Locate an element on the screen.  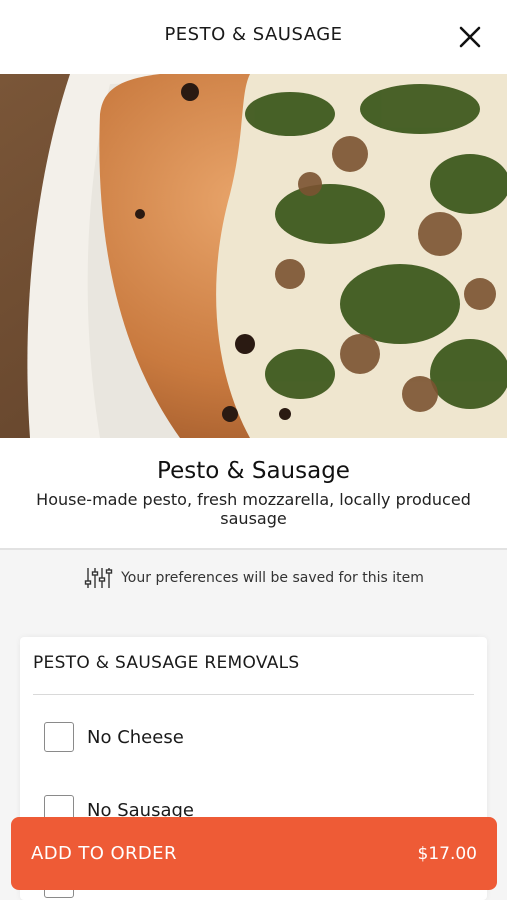
top-bar: PESTO & SAUSAGE is located at coordinates (253, 37).